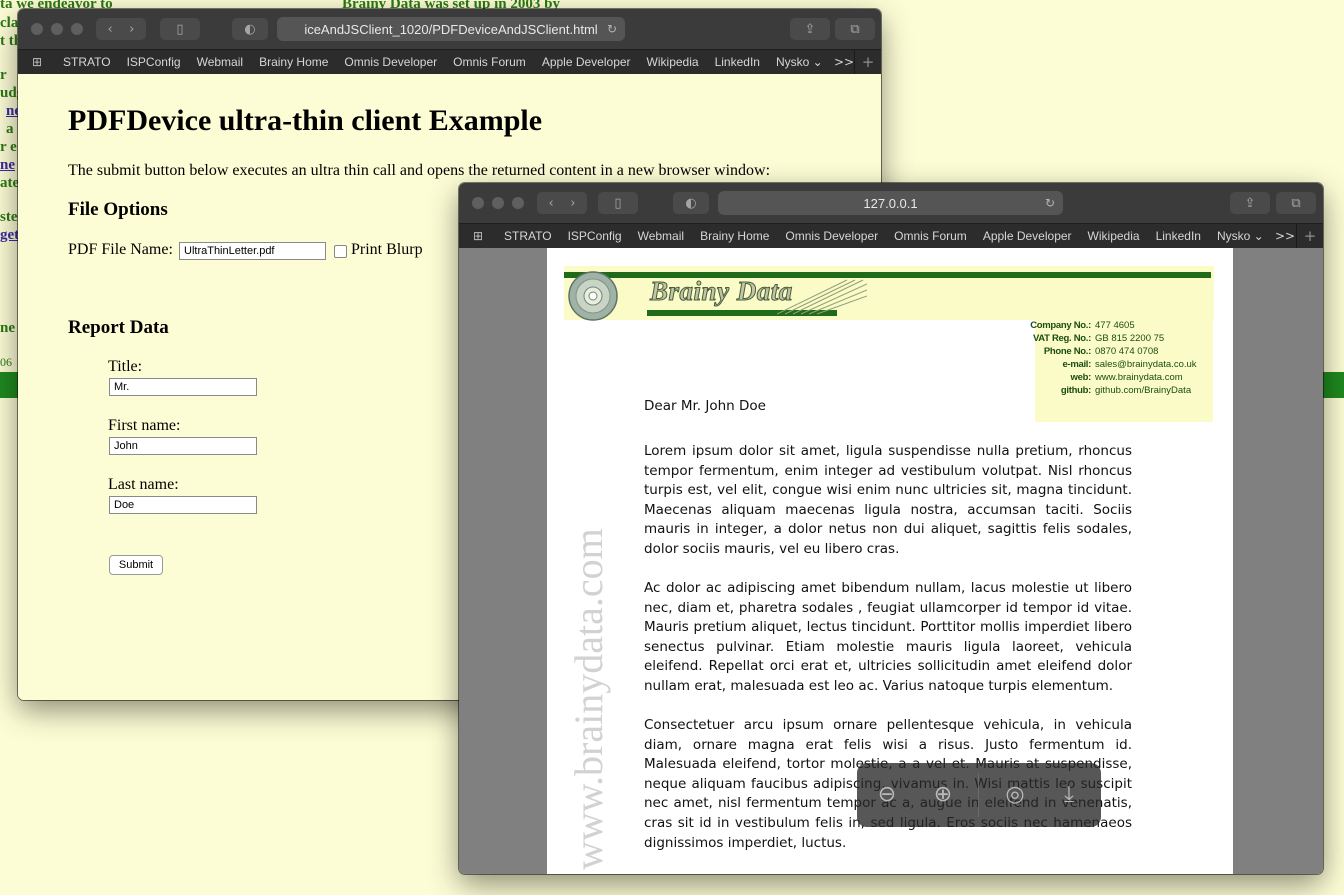  What do you see at coordinates (705, 406) in the screenshot?
I see `salutation: Dear Mr. John Doe` at bounding box center [705, 406].